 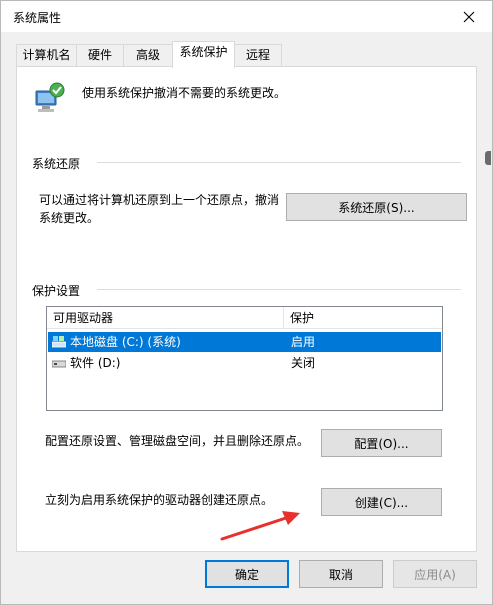 I want to click on system-drive-icon, so click(x=59, y=342).